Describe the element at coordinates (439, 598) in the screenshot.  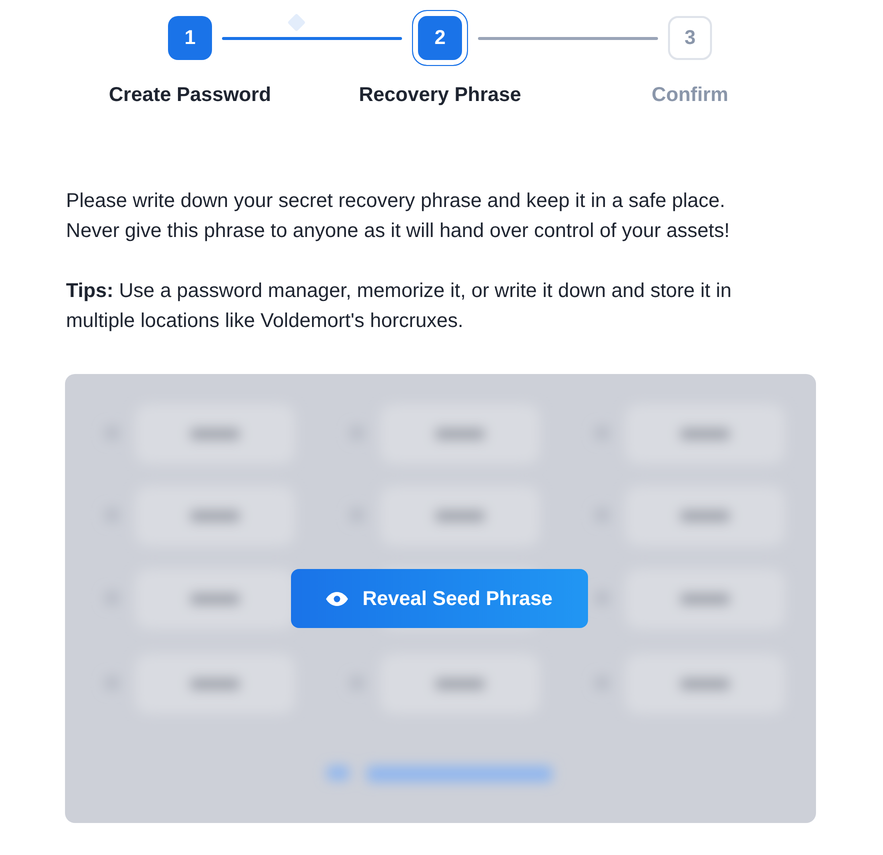
I see `reveal-seed-phrase-button: Reveal Seed Phrase` at that location.